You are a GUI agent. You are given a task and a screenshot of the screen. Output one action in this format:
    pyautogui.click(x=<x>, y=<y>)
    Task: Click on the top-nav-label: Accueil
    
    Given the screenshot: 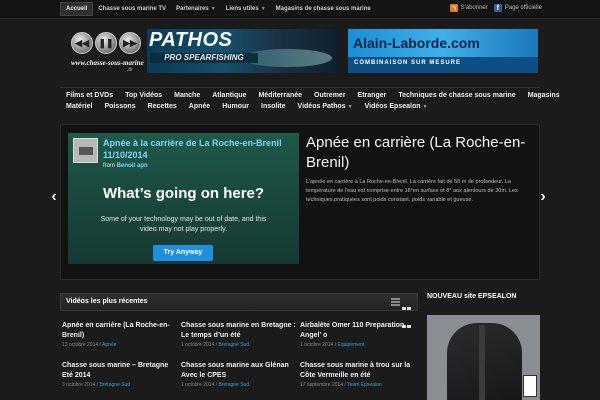 What is the action you would take?
    pyautogui.click(x=77, y=9)
    